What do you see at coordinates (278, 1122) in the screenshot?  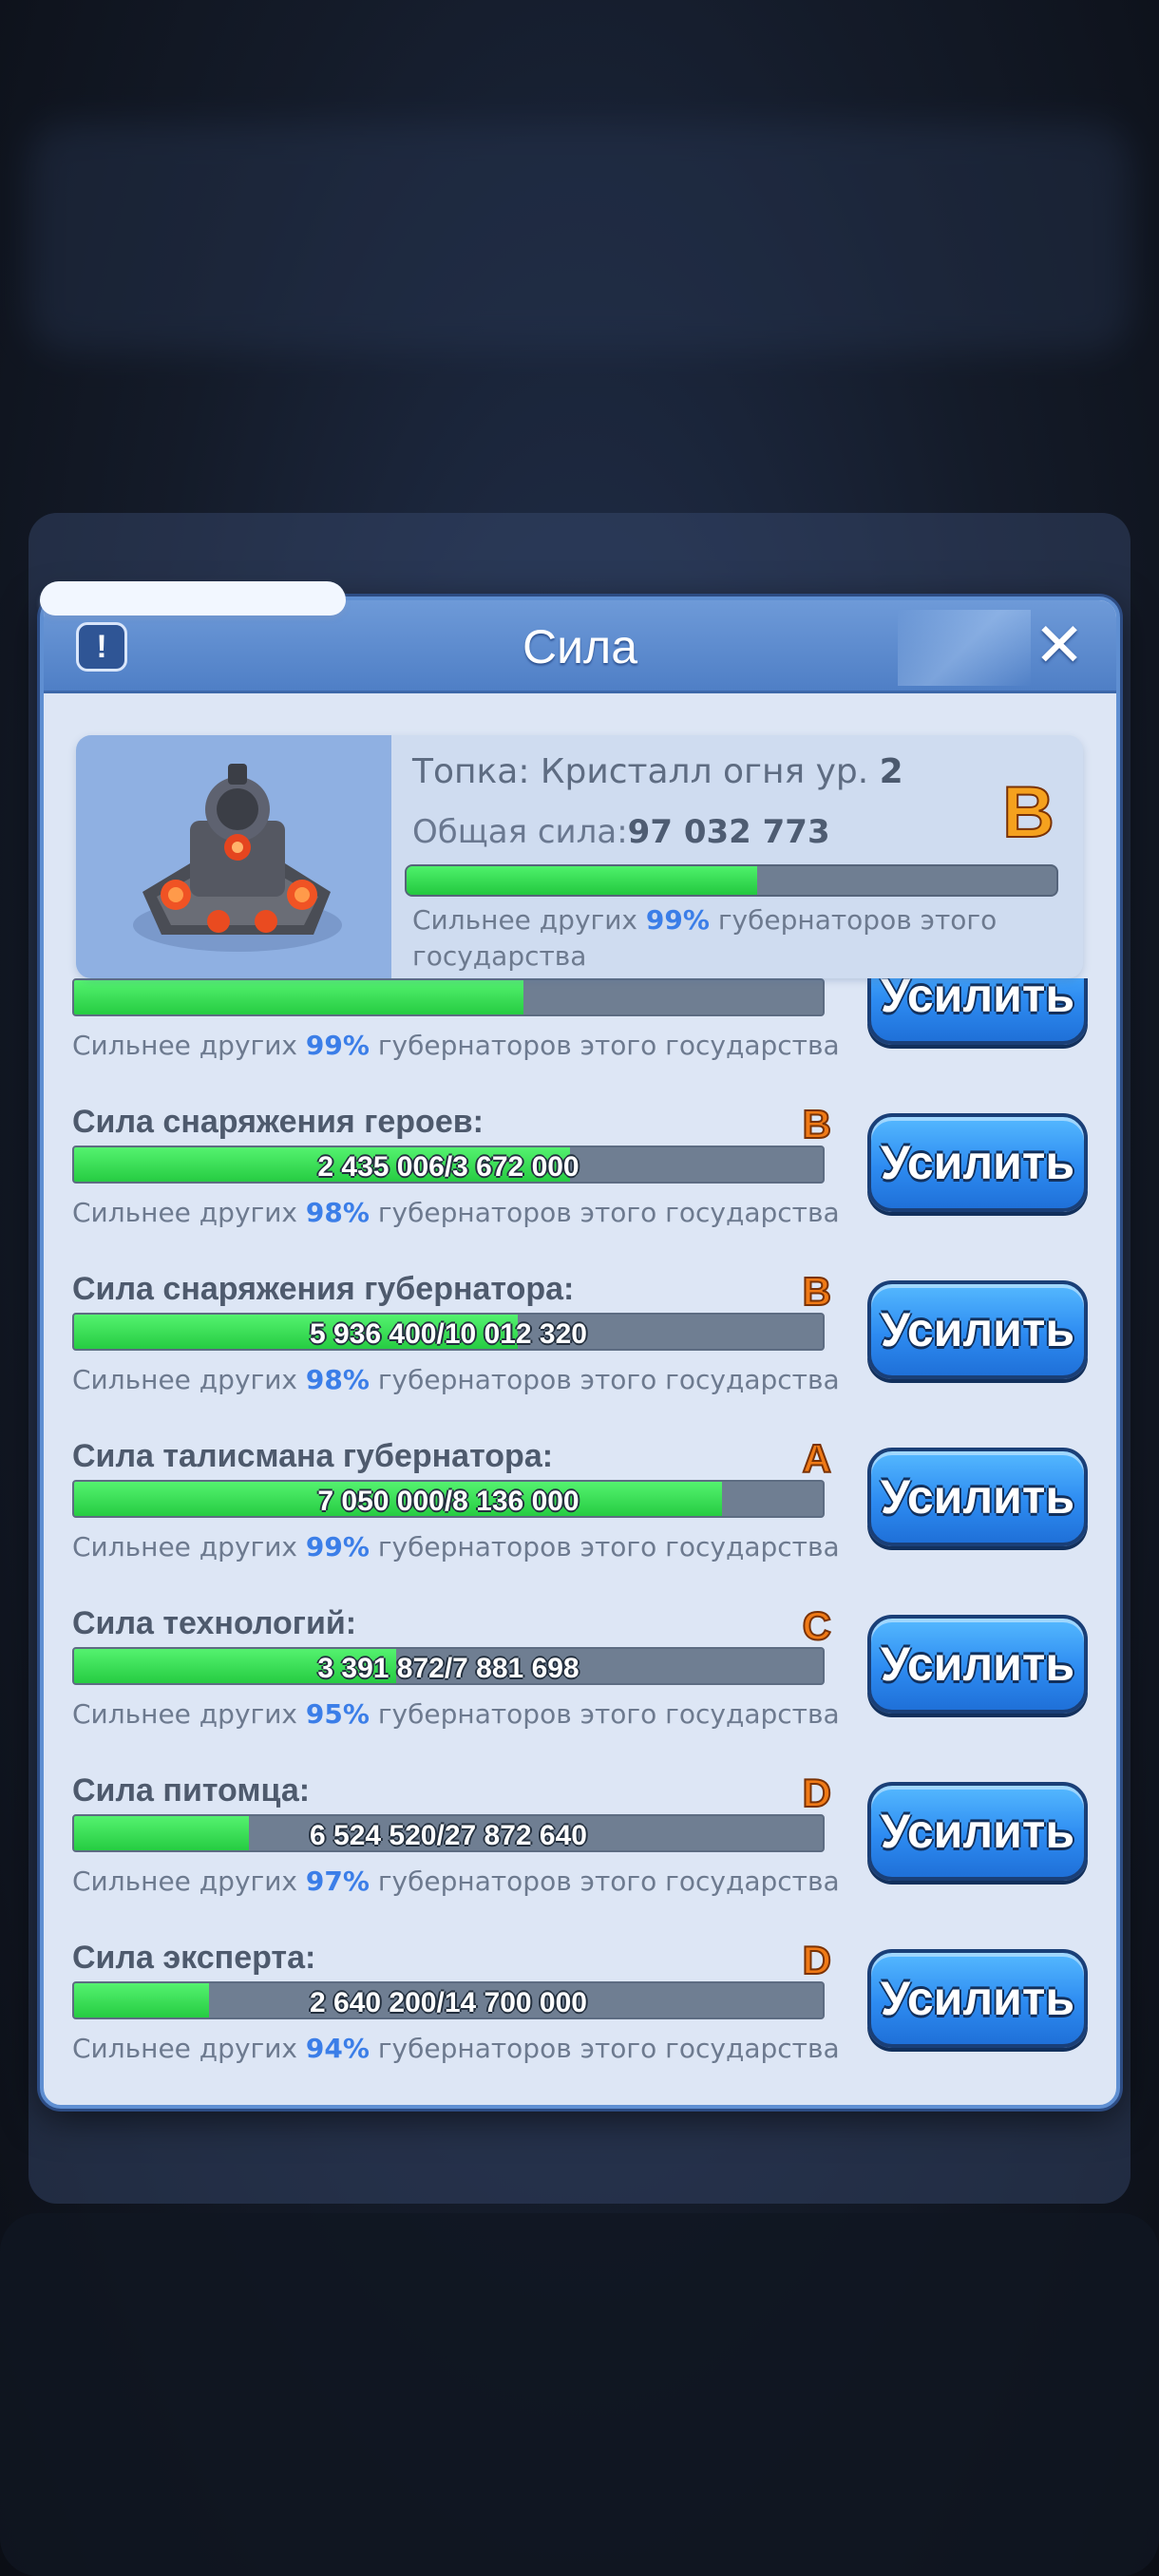 I see `row-title: Сила снаряжения героев:` at bounding box center [278, 1122].